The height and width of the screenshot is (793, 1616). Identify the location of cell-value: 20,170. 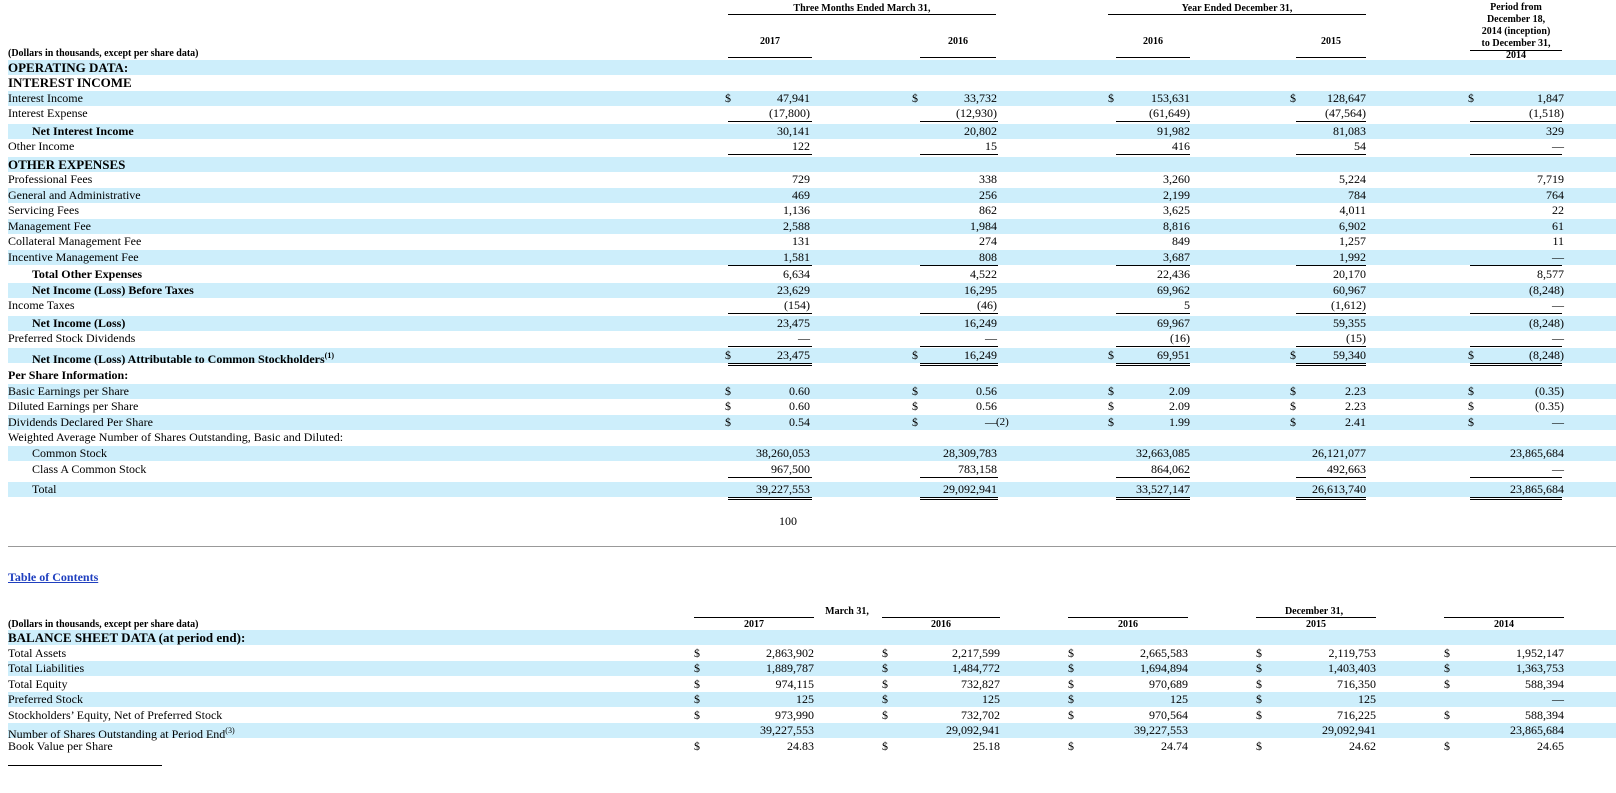
(1349, 274).